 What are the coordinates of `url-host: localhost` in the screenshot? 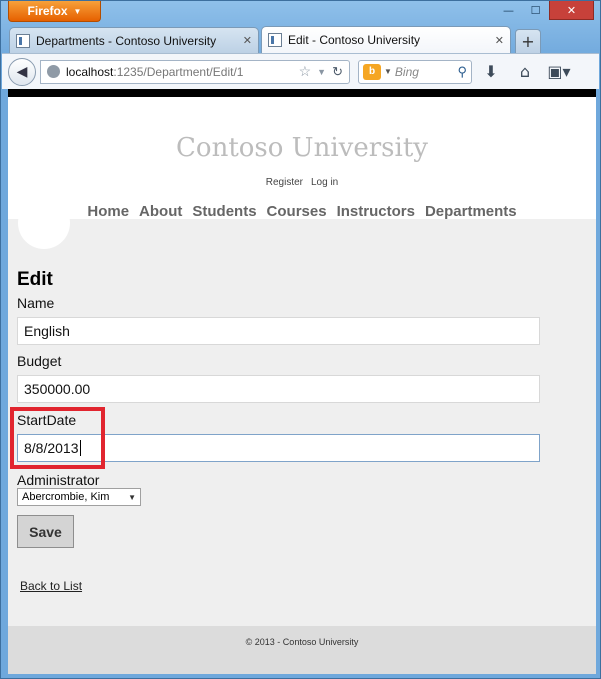 It's located at (90, 71).